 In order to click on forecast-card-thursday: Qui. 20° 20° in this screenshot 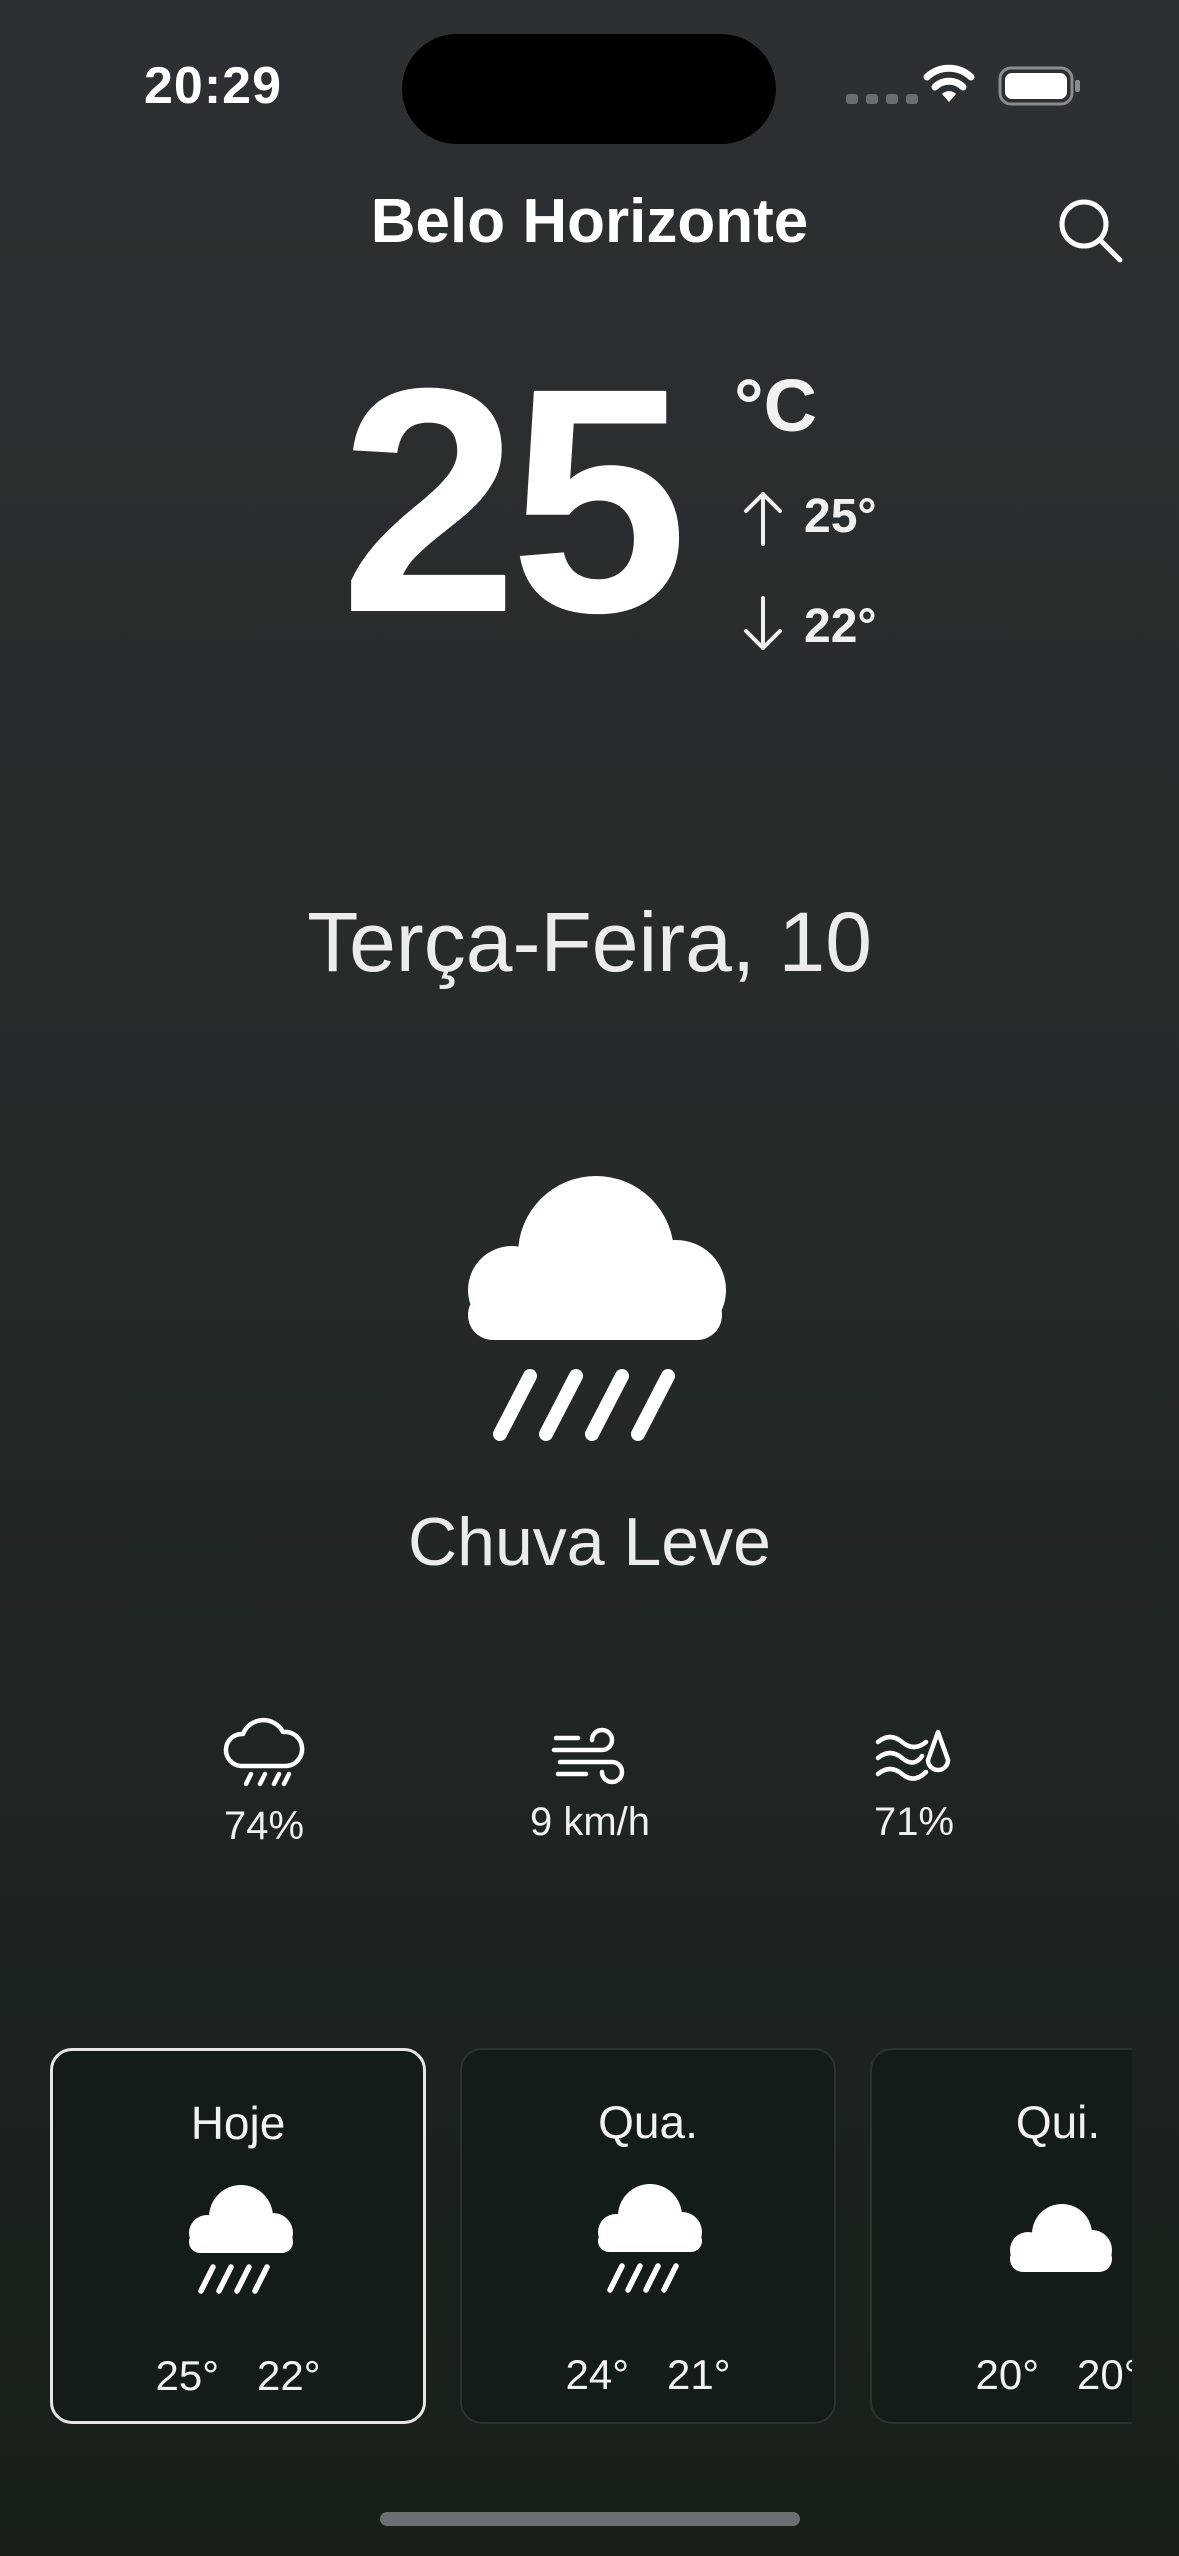, I will do `click(1001, 2236)`.